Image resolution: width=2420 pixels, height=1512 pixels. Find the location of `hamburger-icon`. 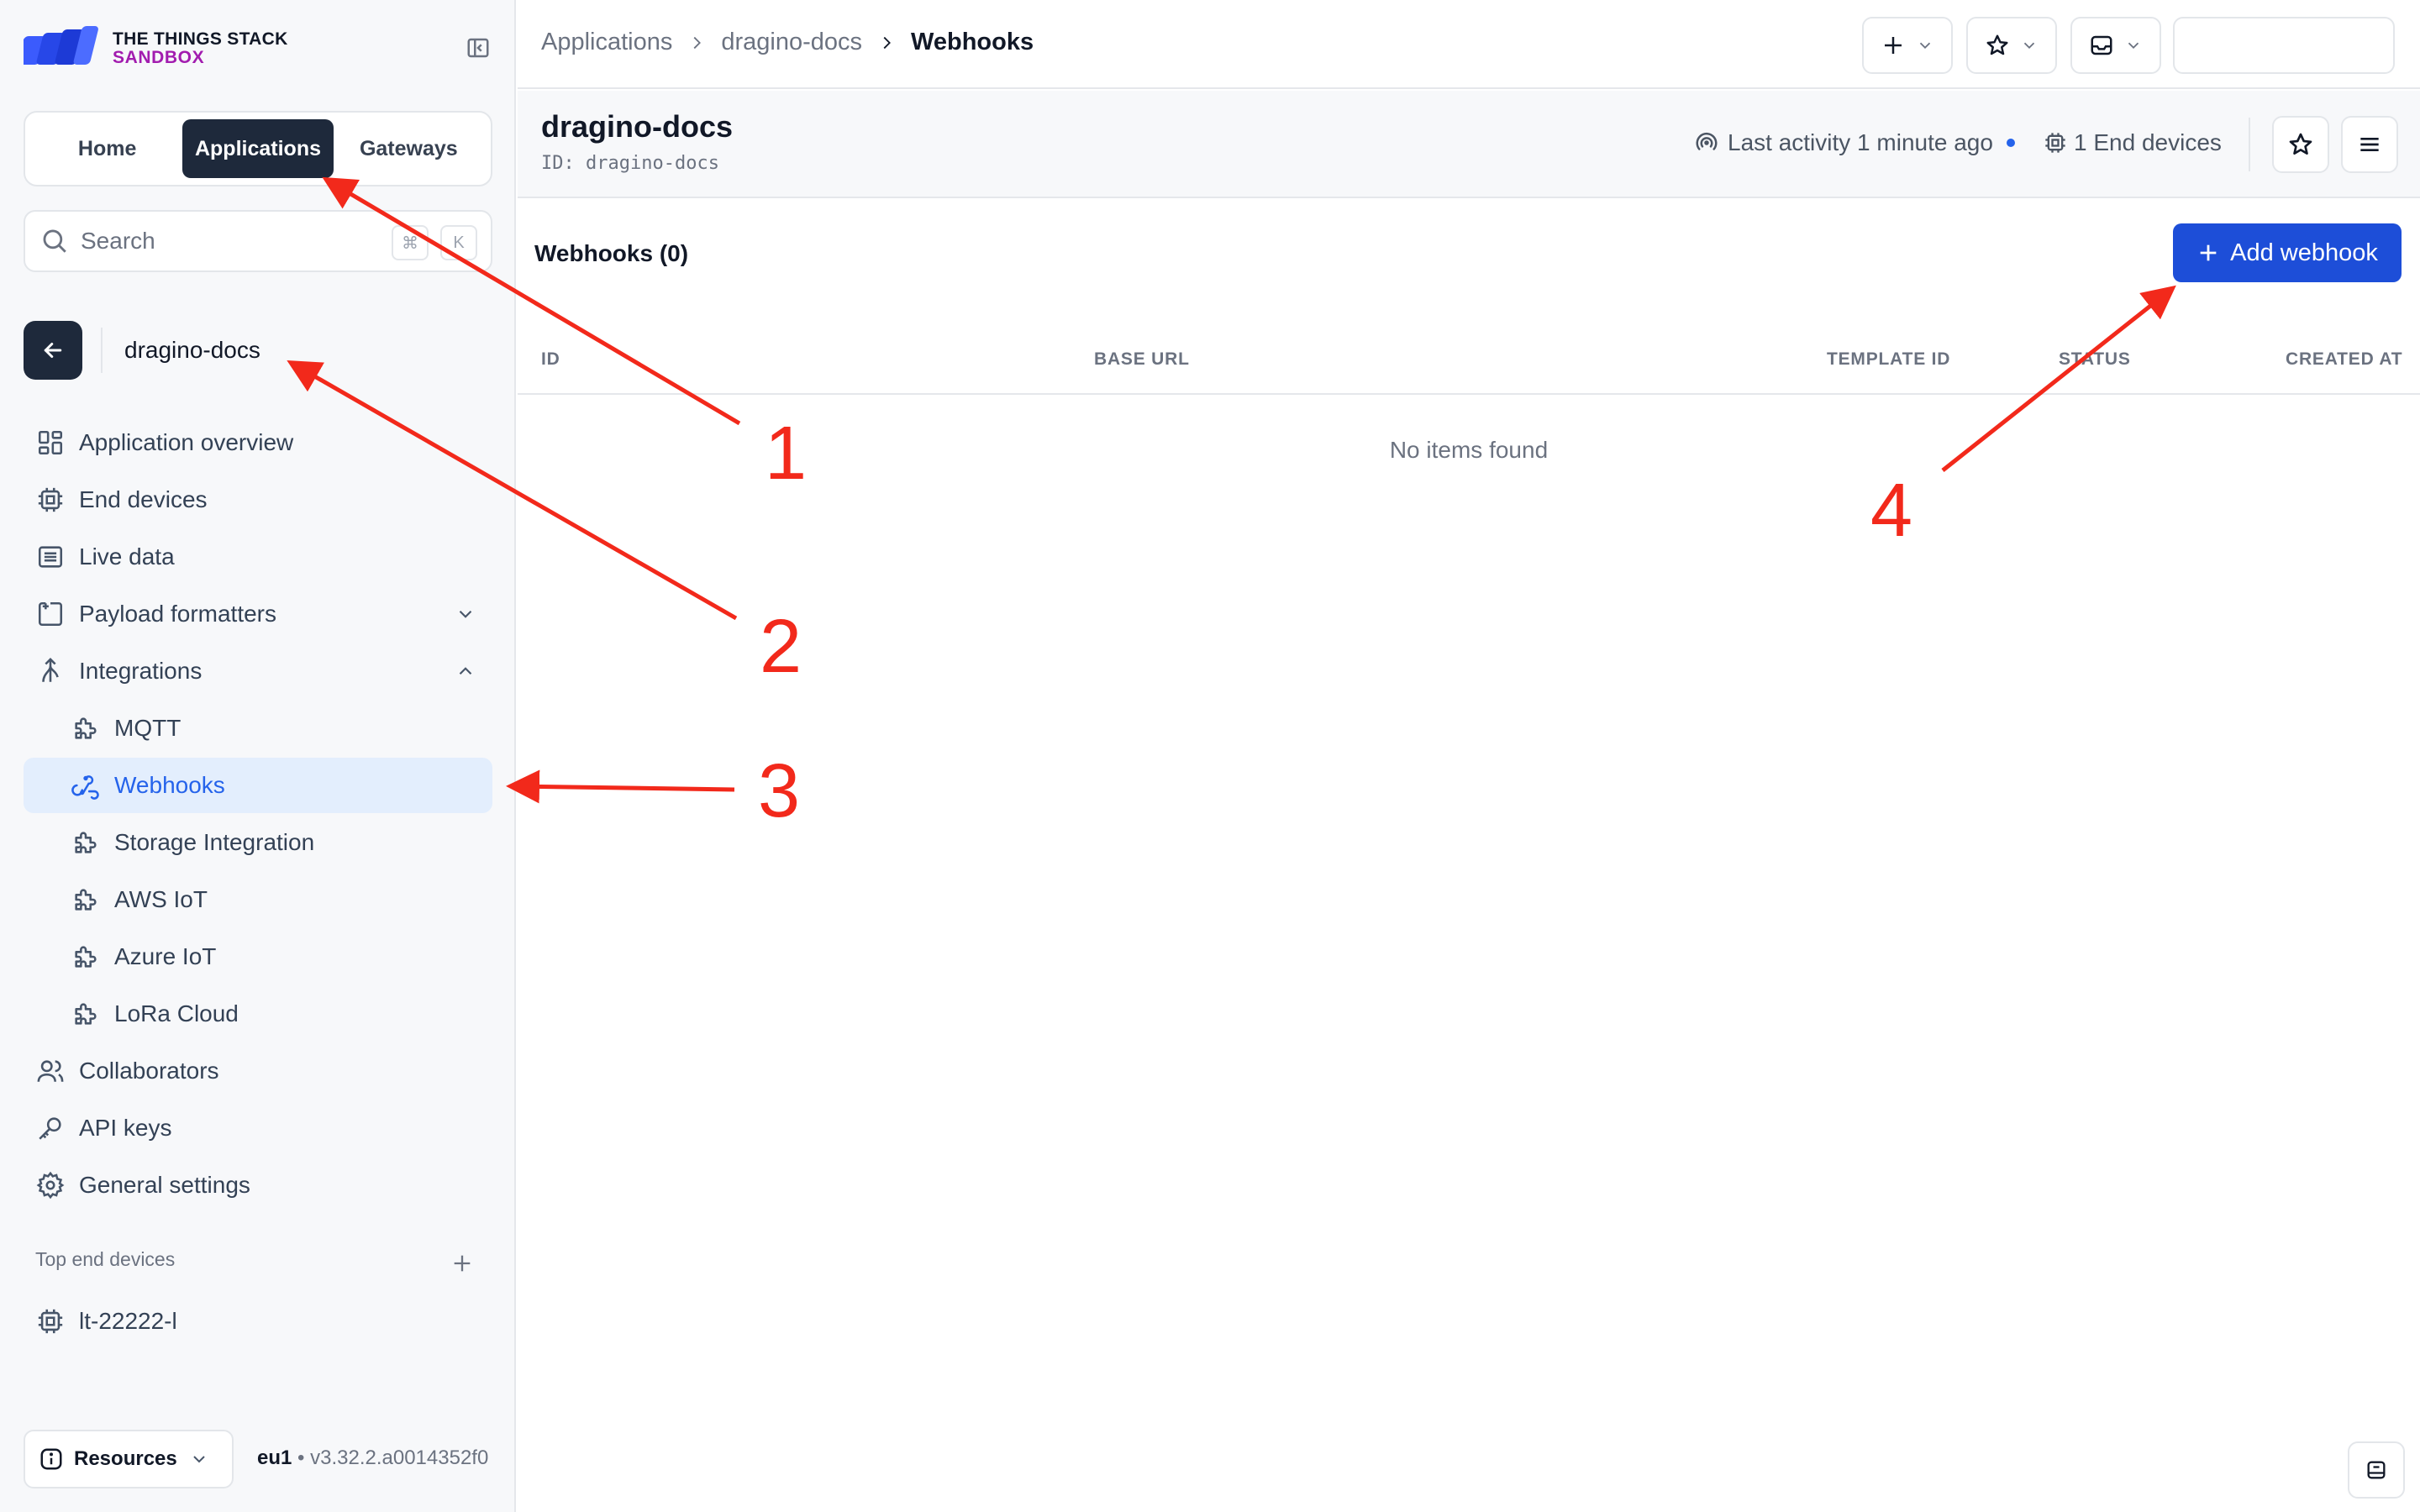

hamburger-icon is located at coordinates (2369, 144).